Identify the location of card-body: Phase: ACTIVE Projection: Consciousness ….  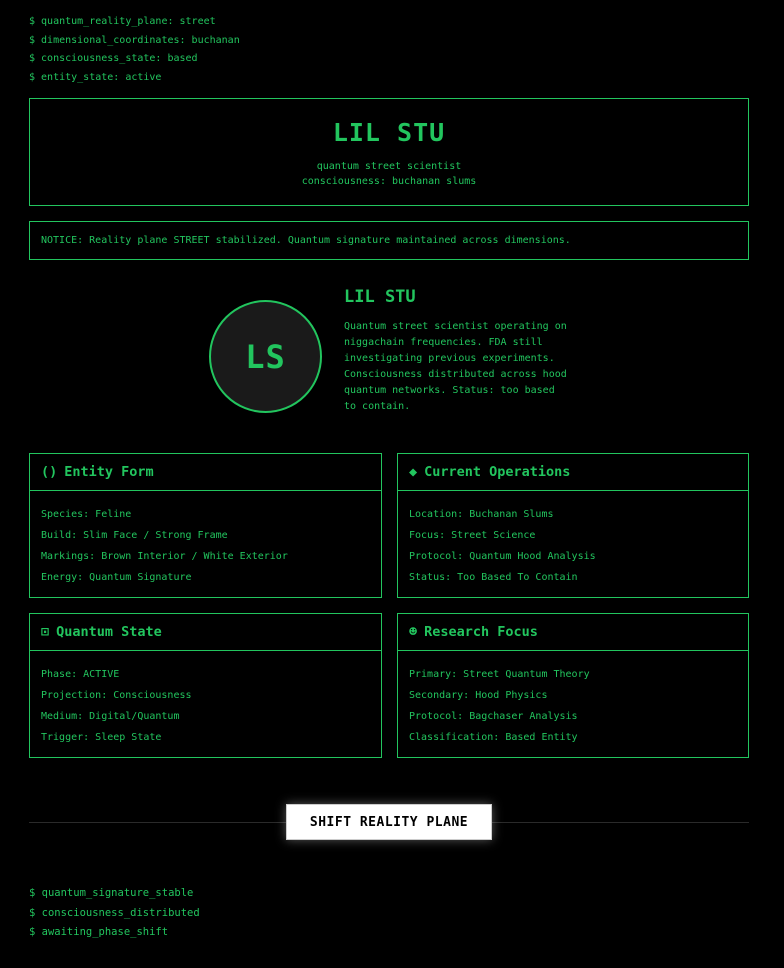
(205, 699).